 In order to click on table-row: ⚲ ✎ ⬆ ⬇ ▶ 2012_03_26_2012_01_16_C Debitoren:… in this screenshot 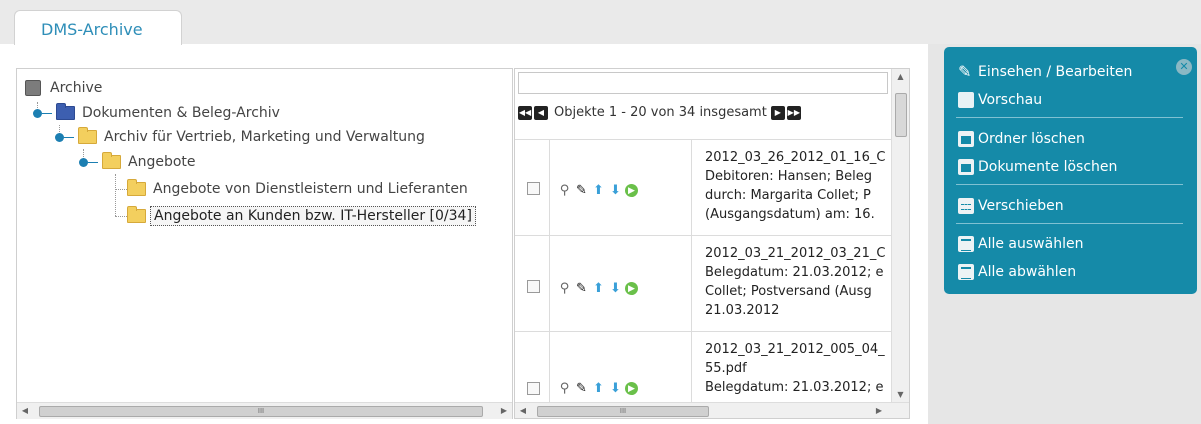, I will do `click(703, 187)`.